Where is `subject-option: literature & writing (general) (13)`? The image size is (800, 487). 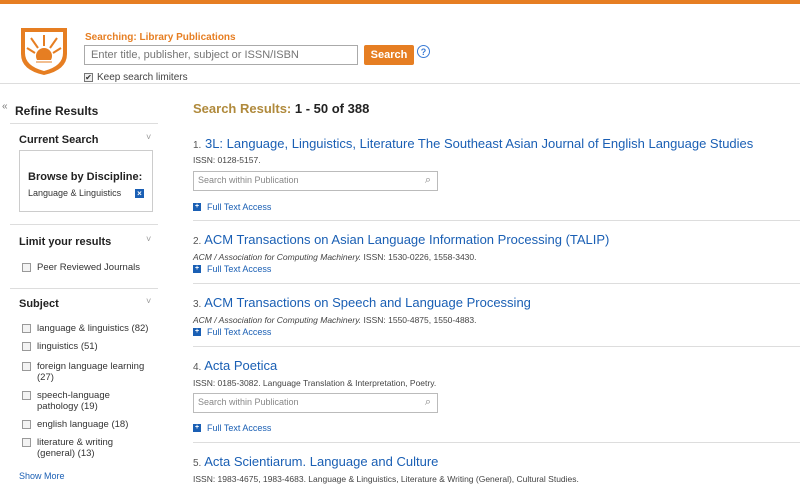
subject-option: literature & writing (general) (13) is located at coordinates (87, 448).